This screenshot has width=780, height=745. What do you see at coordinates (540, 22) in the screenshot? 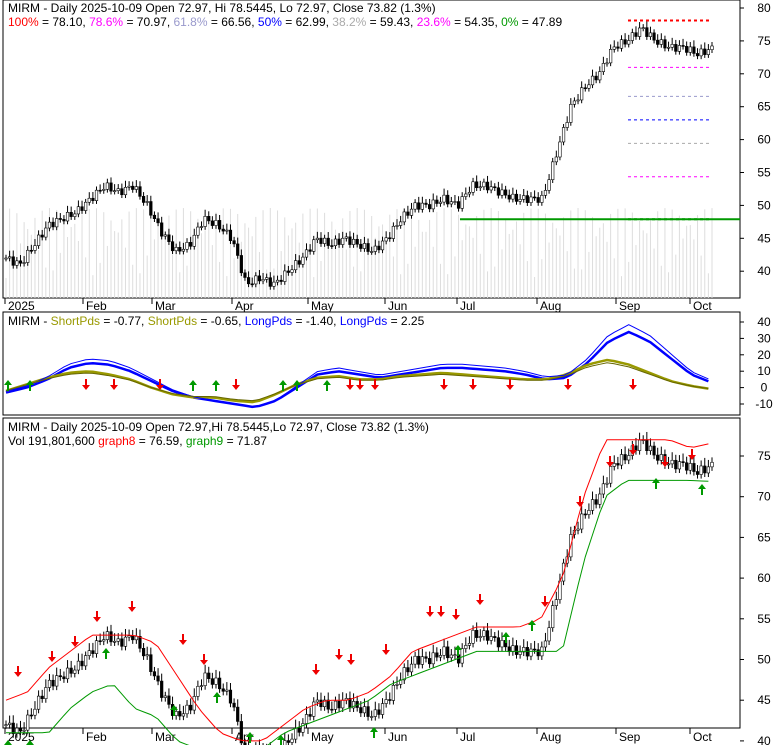
I see `fib-value: = 47.89` at bounding box center [540, 22].